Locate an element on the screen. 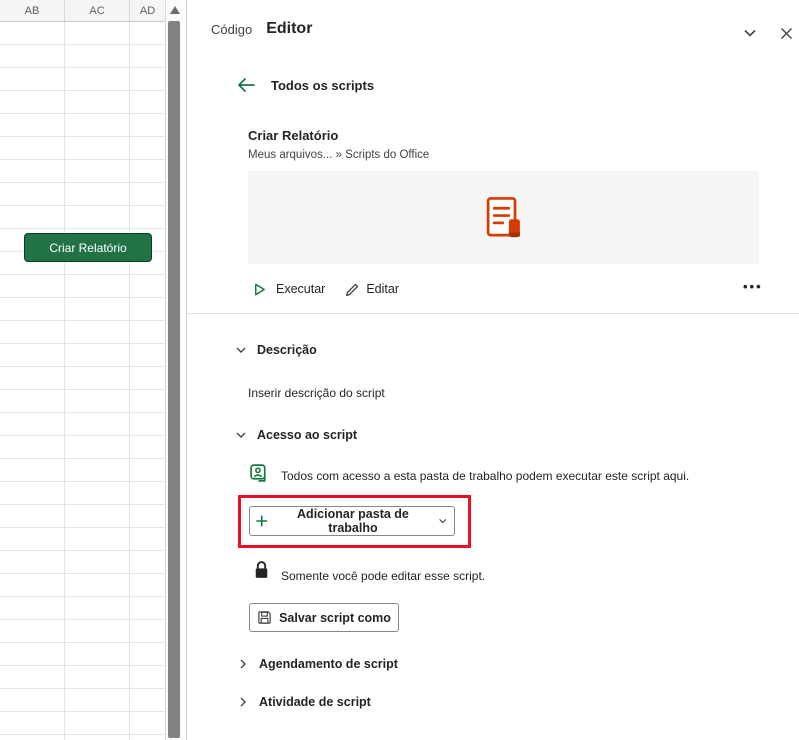 This screenshot has height=740, width=799. criar-relatorio-shape-button: Criar Relatório is located at coordinates (88, 247).